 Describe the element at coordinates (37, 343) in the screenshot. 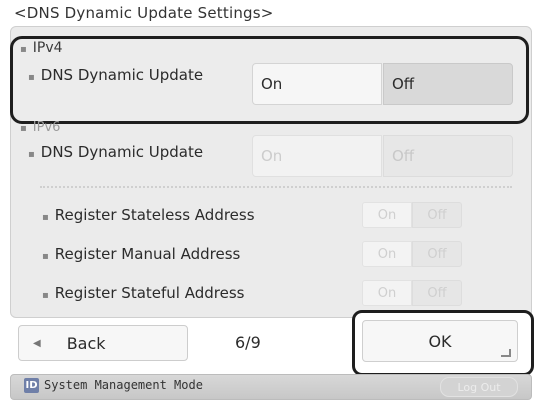

I see `back-arrow-icon: ◀` at that location.